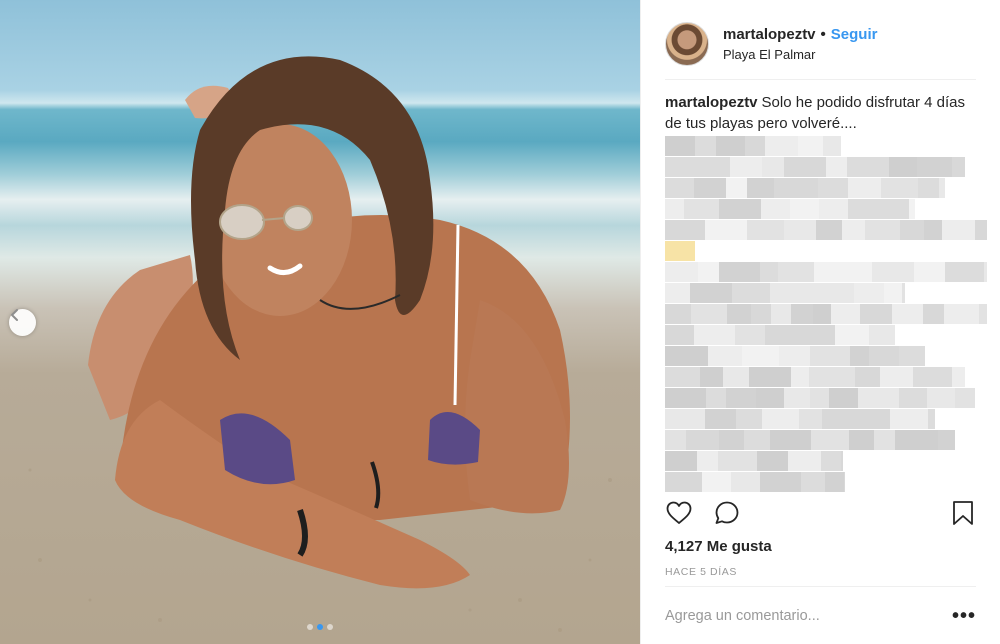  Describe the element at coordinates (854, 34) in the screenshot. I see `follow-button: Seguir` at that location.